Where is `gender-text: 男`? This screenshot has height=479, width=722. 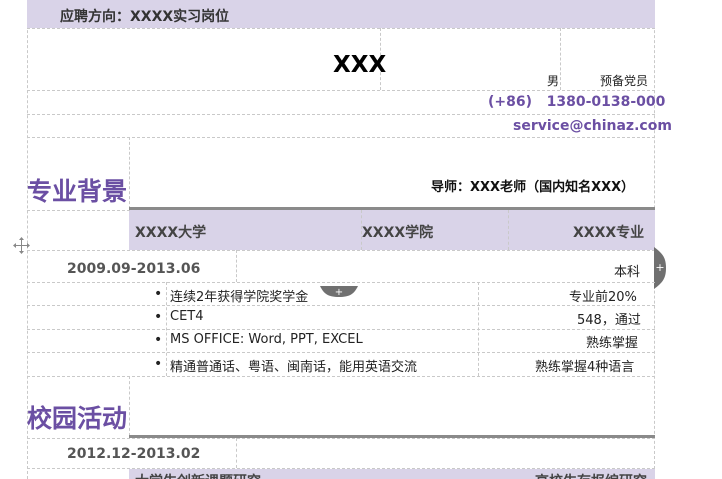 gender-text: 男 is located at coordinates (553, 81).